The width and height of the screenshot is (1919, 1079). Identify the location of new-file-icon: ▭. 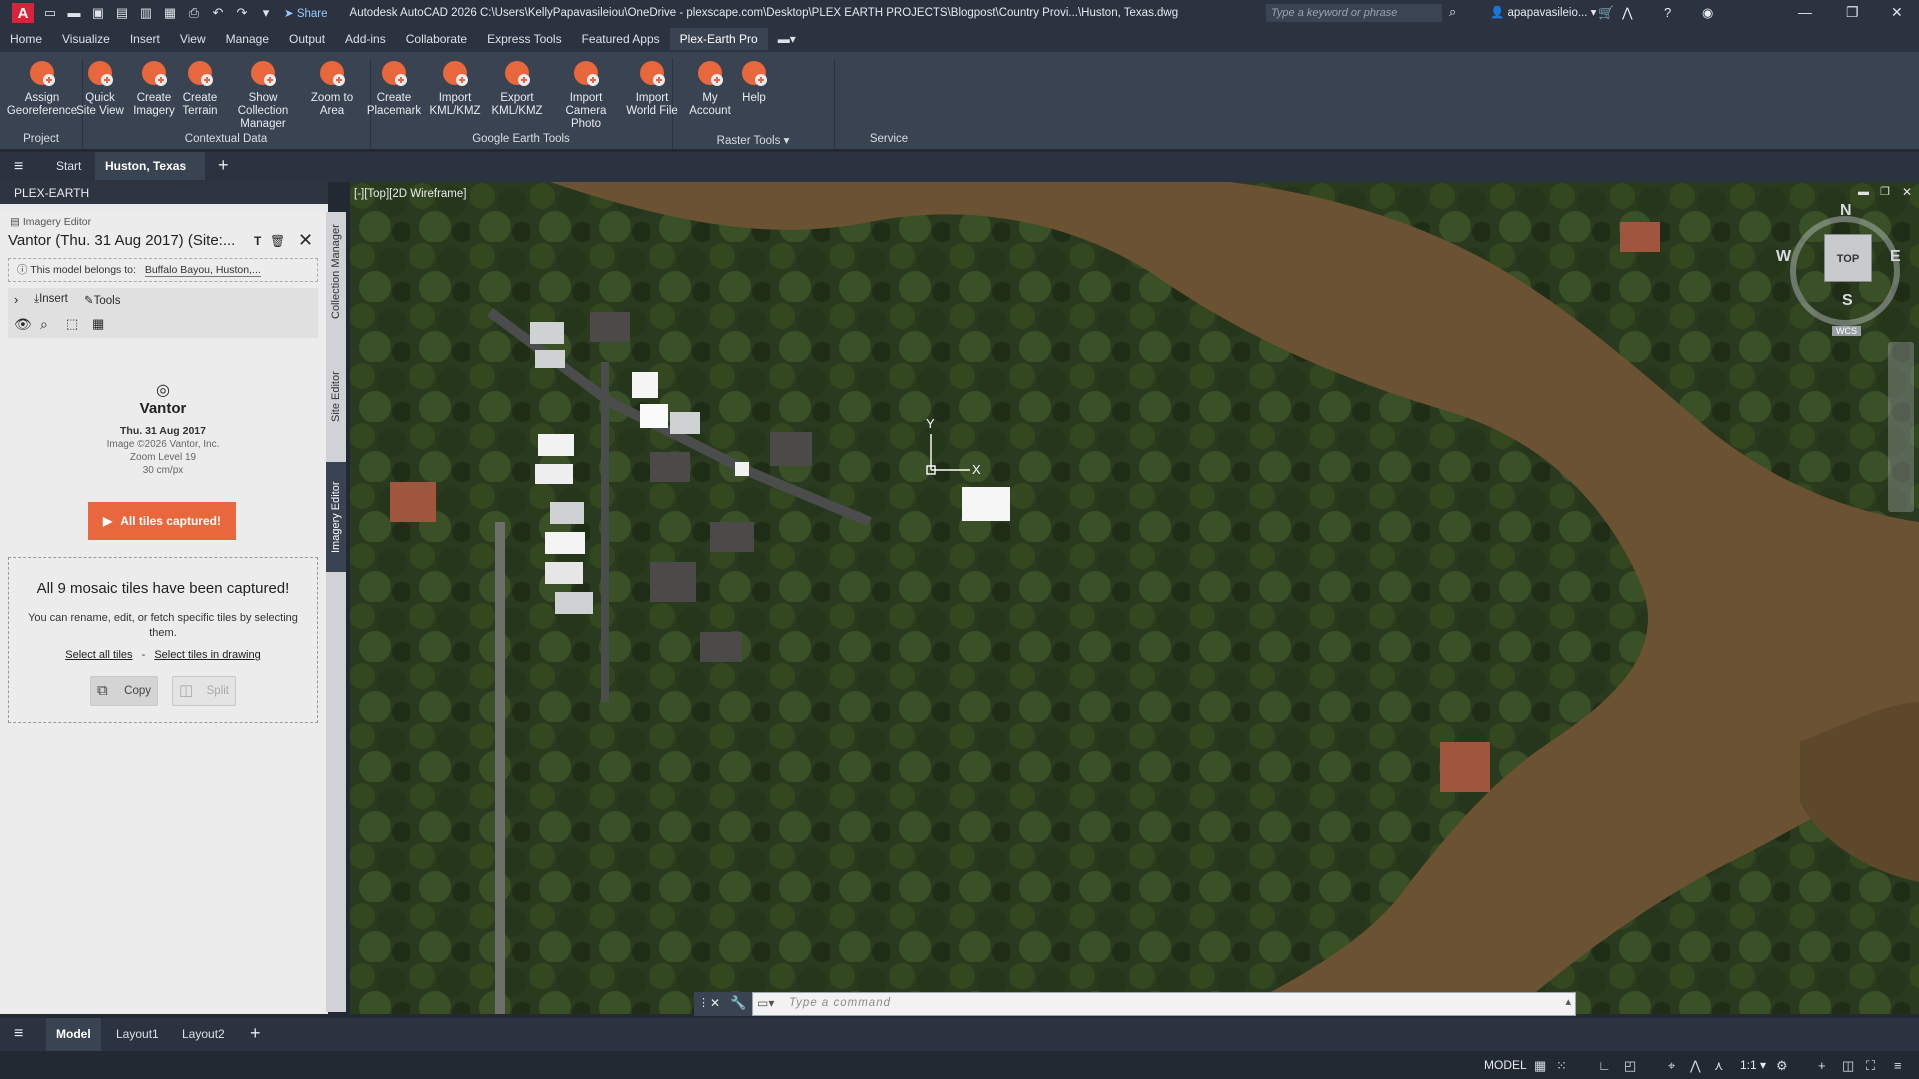
(50, 13).